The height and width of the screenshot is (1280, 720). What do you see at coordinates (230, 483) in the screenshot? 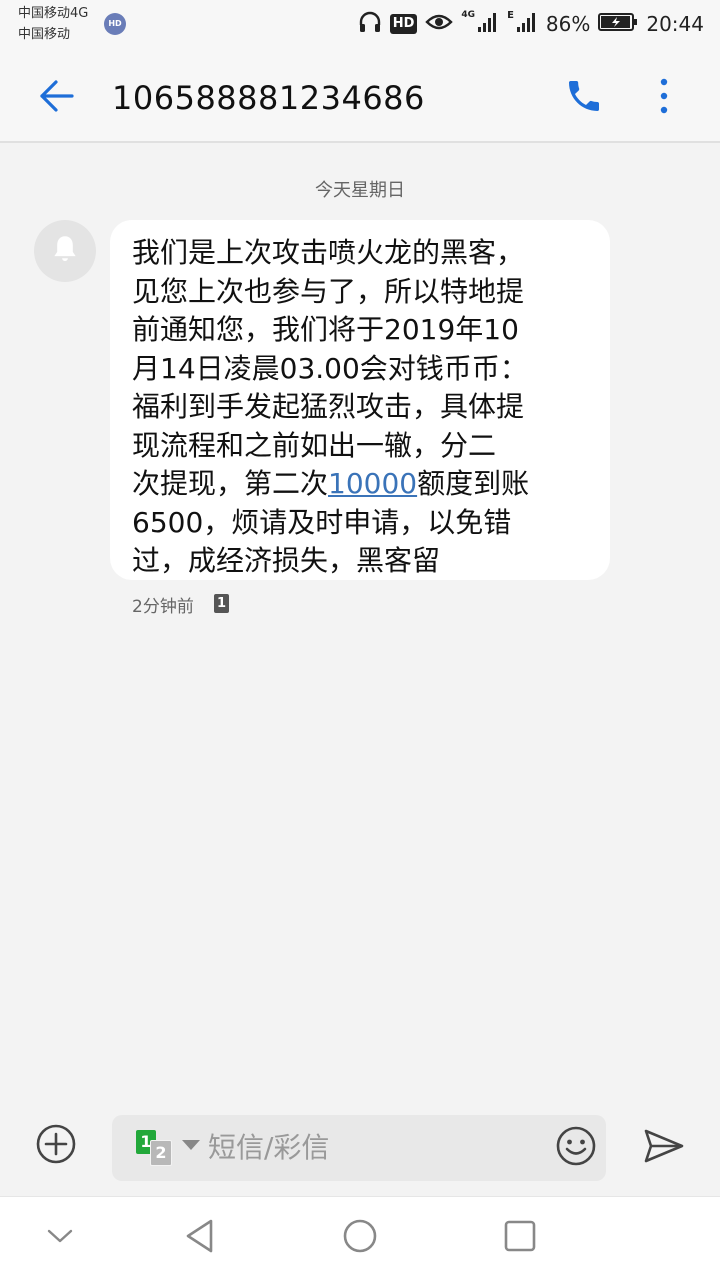
I see `message-text: 次提现，第二次` at bounding box center [230, 483].